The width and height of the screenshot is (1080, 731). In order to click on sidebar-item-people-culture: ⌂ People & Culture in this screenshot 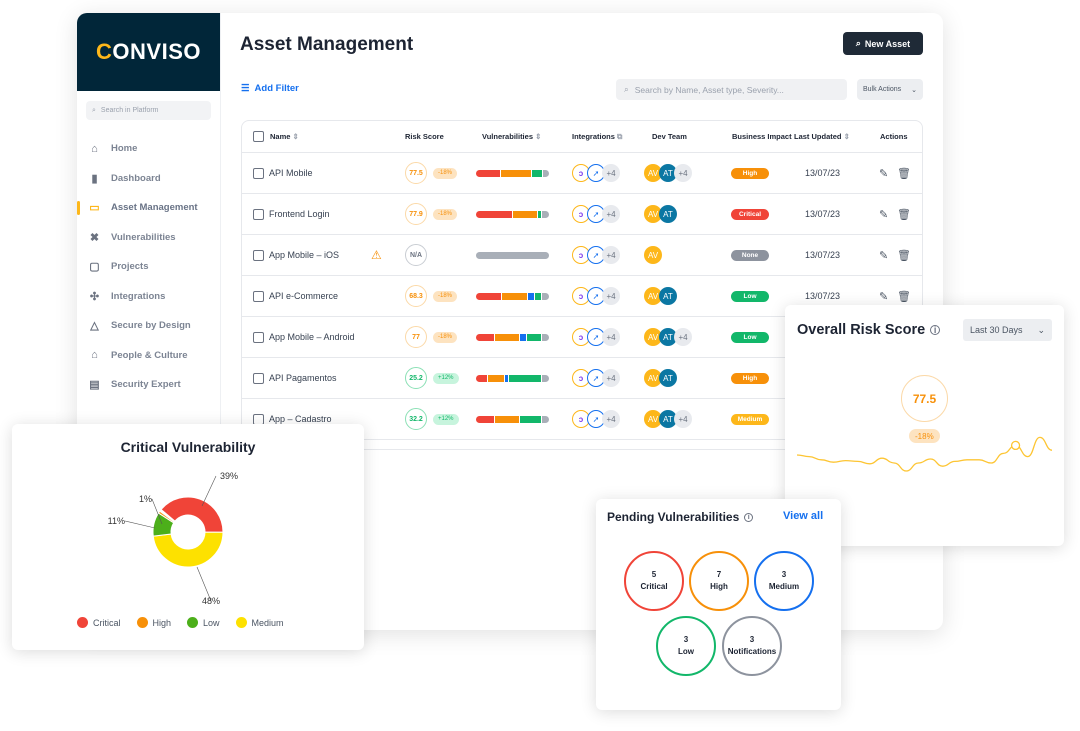, I will do `click(148, 356)`.